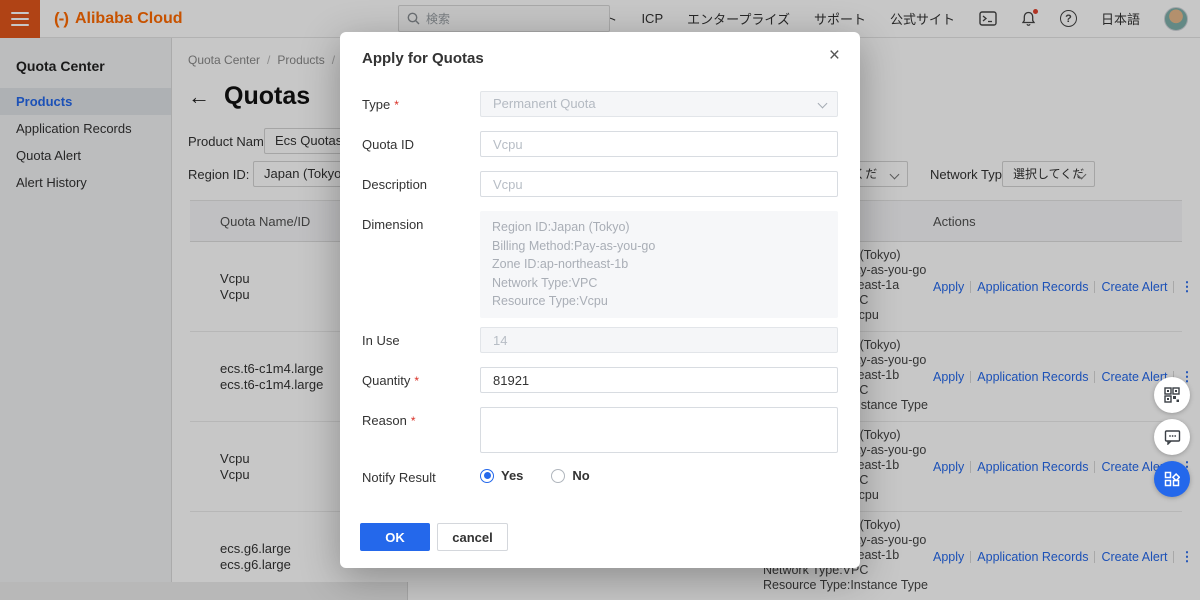 The image size is (1200, 600). Describe the element at coordinates (659, 104) in the screenshot. I see `type-select: Permanent Quota` at that location.